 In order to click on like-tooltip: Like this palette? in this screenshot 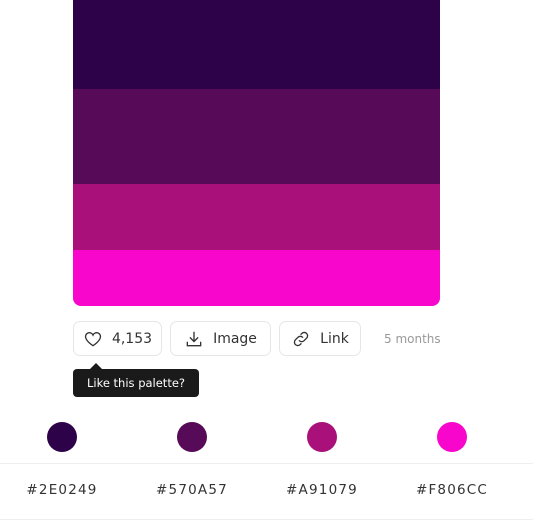, I will do `click(136, 380)`.